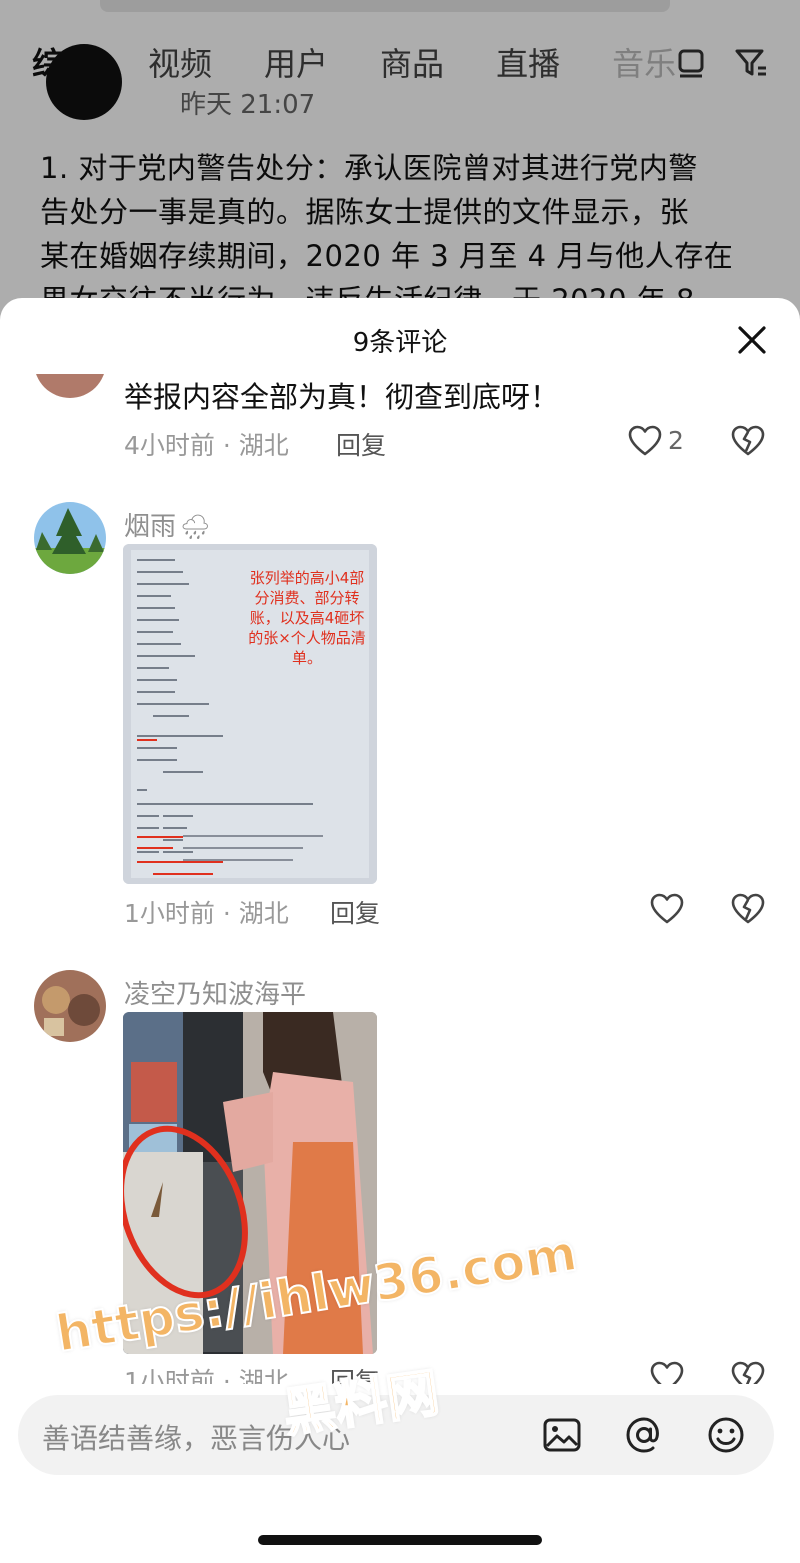  Describe the element at coordinates (400, 343) in the screenshot. I see `comment-count-title: 9条评论` at that location.